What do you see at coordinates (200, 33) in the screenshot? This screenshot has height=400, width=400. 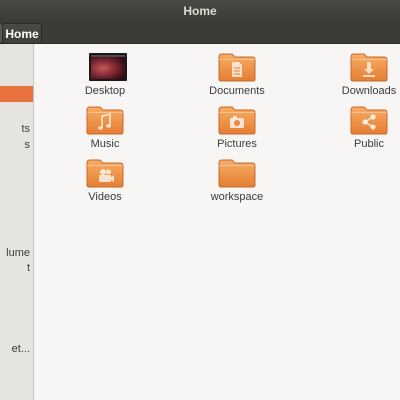 I see `toolbar: Home` at bounding box center [200, 33].